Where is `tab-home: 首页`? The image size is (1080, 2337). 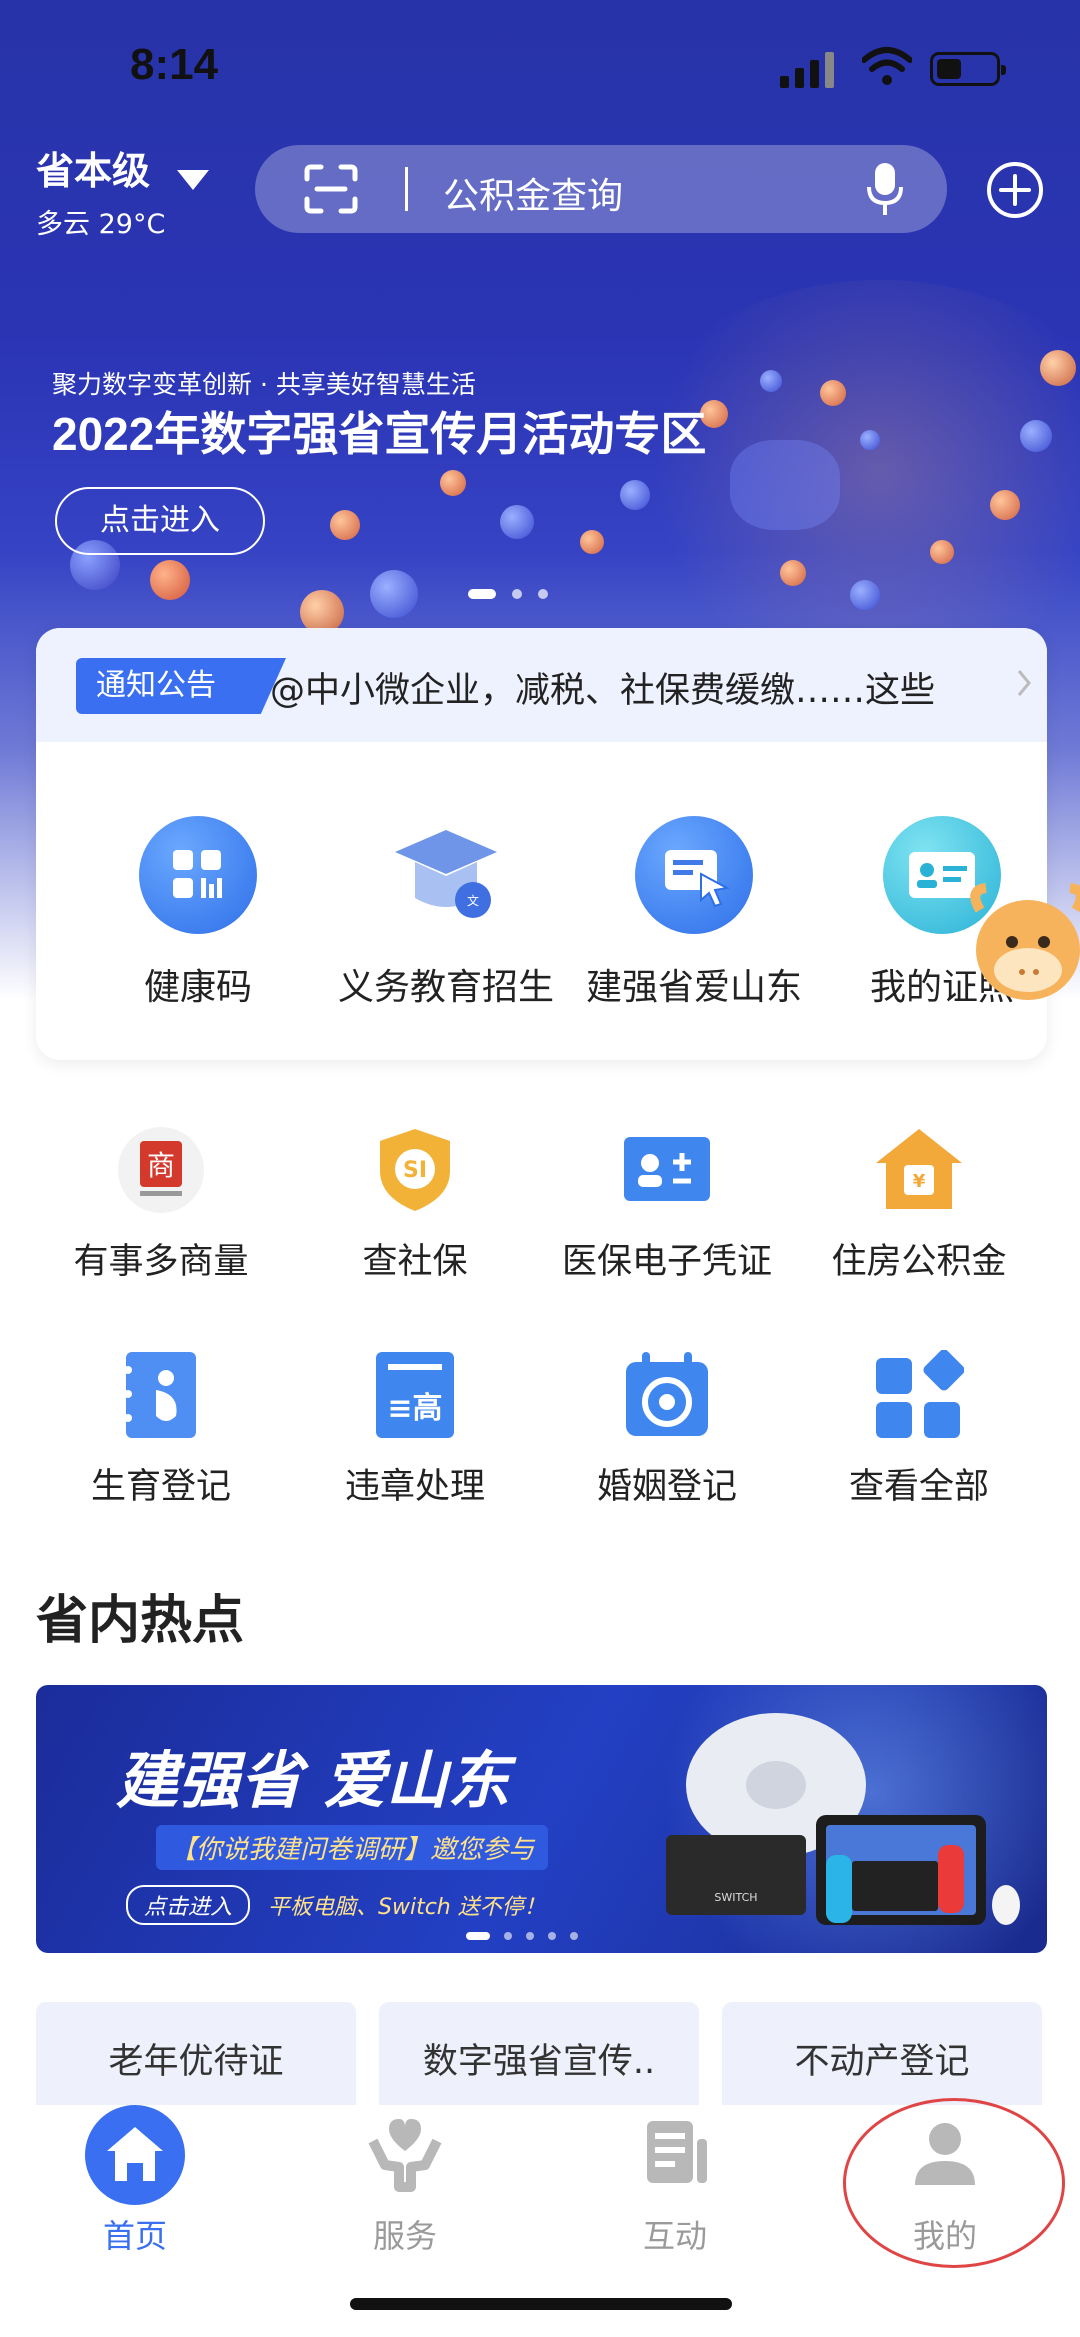 tab-home: 首页 is located at coordinates (135, 2181).